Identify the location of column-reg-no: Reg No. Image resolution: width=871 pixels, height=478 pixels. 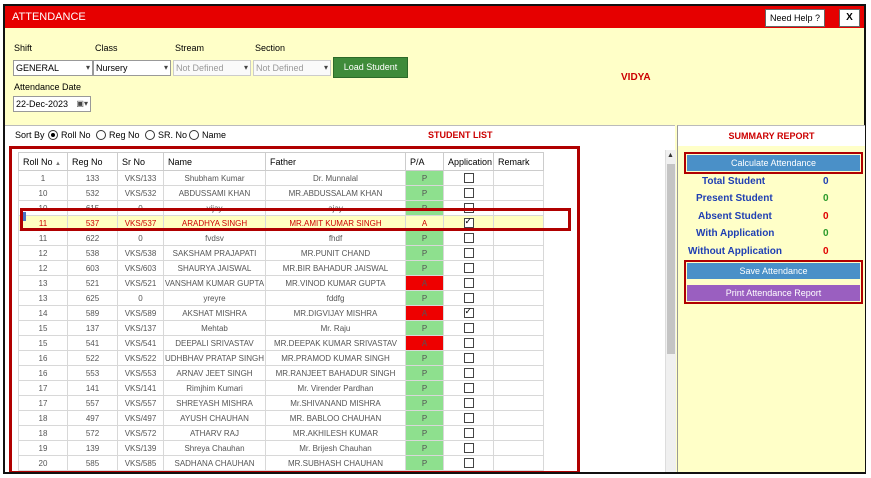
(92, 161).